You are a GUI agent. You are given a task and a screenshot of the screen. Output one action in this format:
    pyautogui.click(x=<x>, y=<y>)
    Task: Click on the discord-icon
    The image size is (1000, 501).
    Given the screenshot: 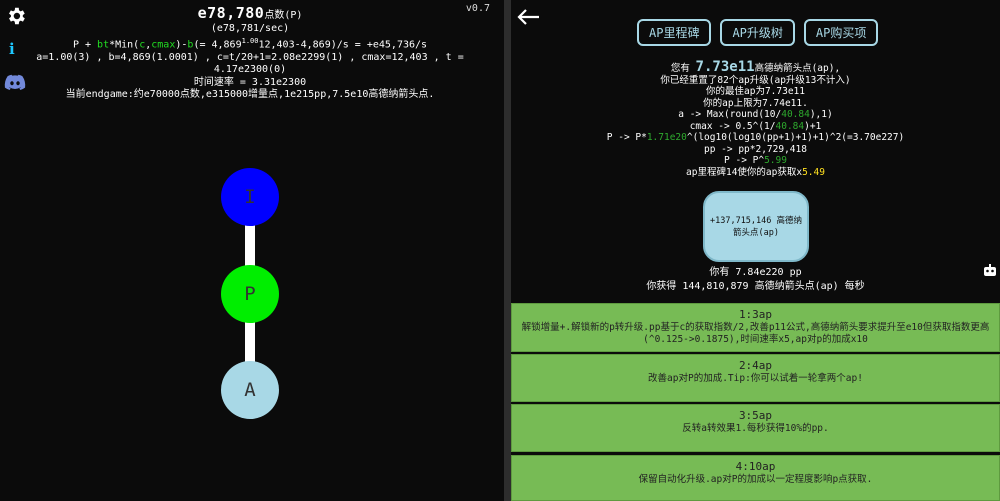 What is the action you would take?
    pyautogui.click(x=15, y=83)
    